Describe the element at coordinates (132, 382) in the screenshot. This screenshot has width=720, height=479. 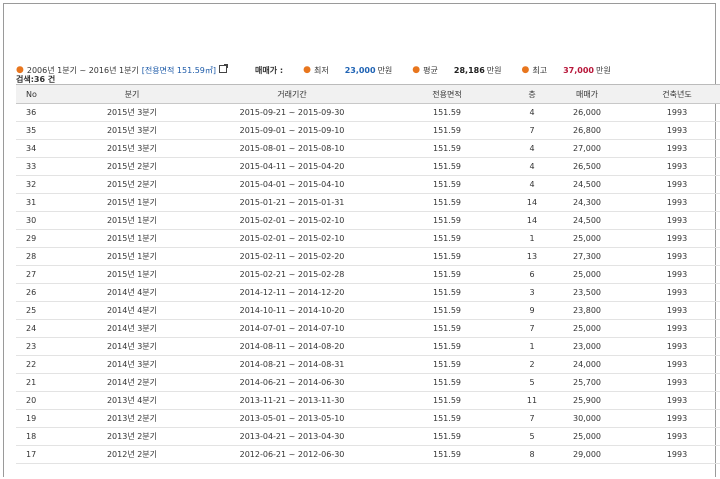
I see `cell-quarter: 2014년 2분기` at that location.